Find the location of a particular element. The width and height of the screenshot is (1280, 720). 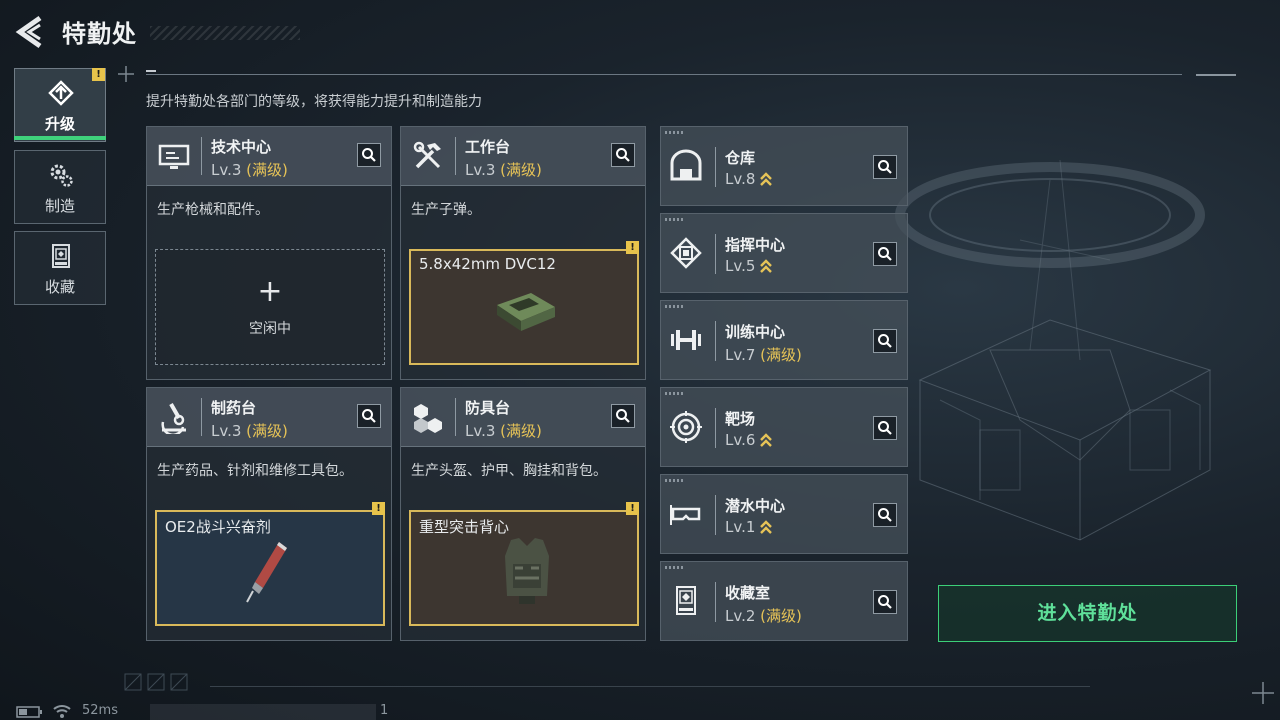

title-decoration is located at coordinates (225, 33).